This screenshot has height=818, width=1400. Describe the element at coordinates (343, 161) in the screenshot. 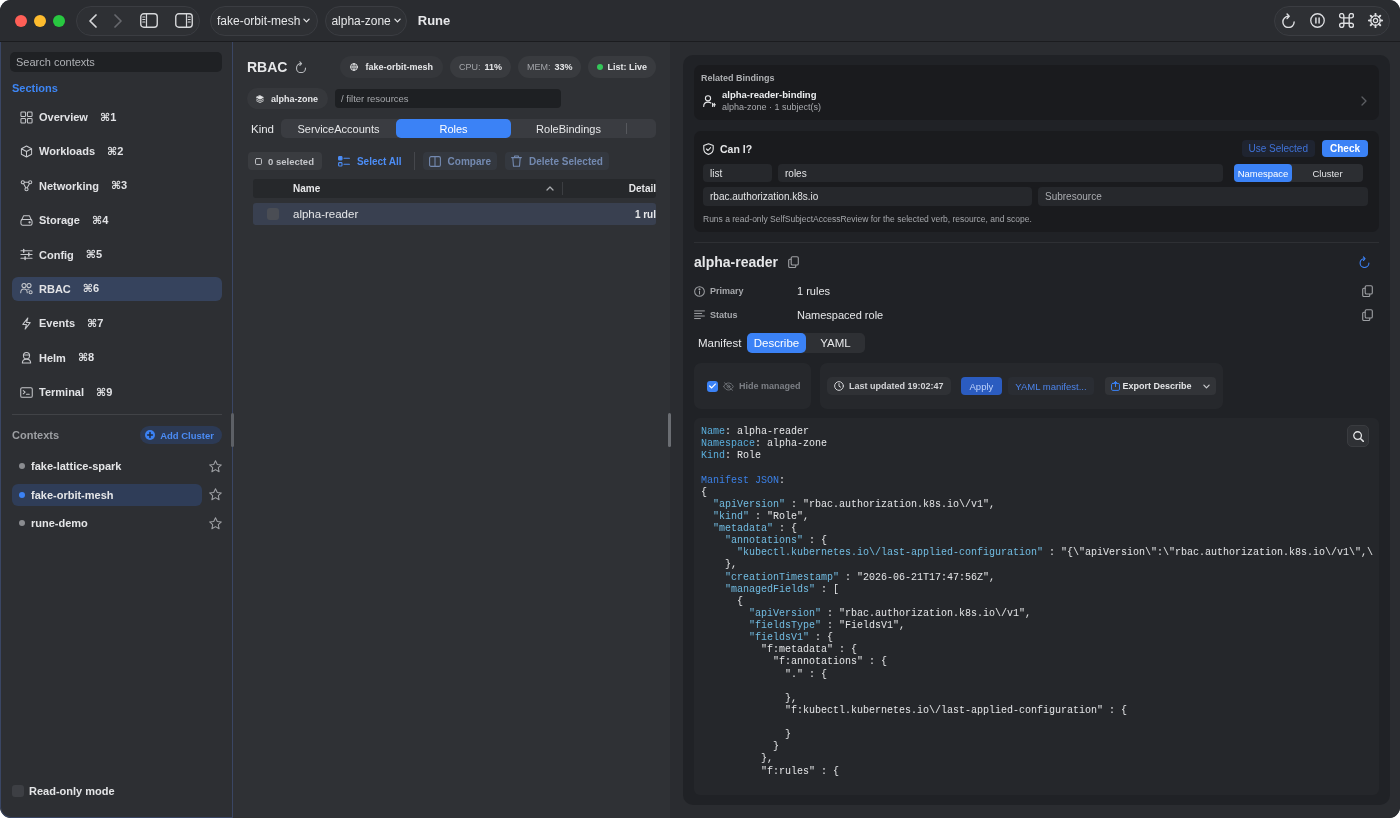

I see `checklist-icon` at that location.